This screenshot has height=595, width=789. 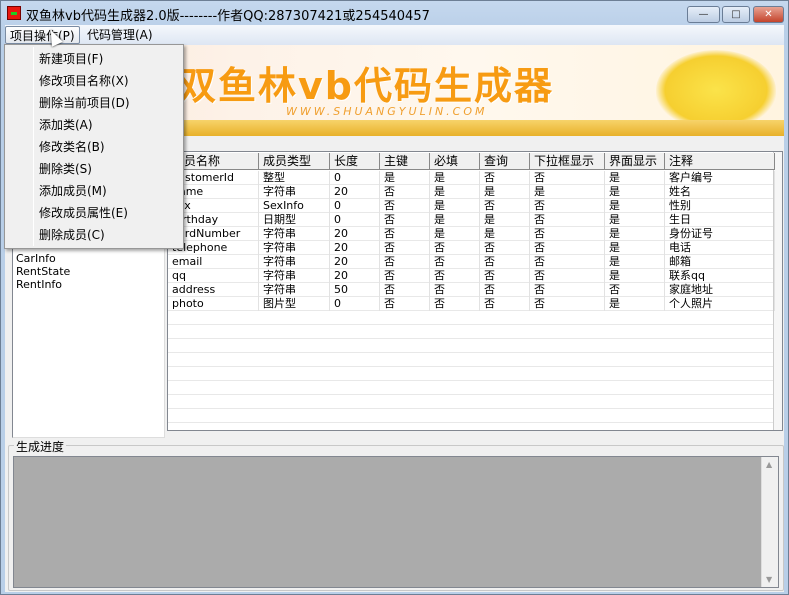 What do you see at coordinates (720, 220) in the screenshot?
I see `grid-cell: 生日` at bounding box center [720, 220].